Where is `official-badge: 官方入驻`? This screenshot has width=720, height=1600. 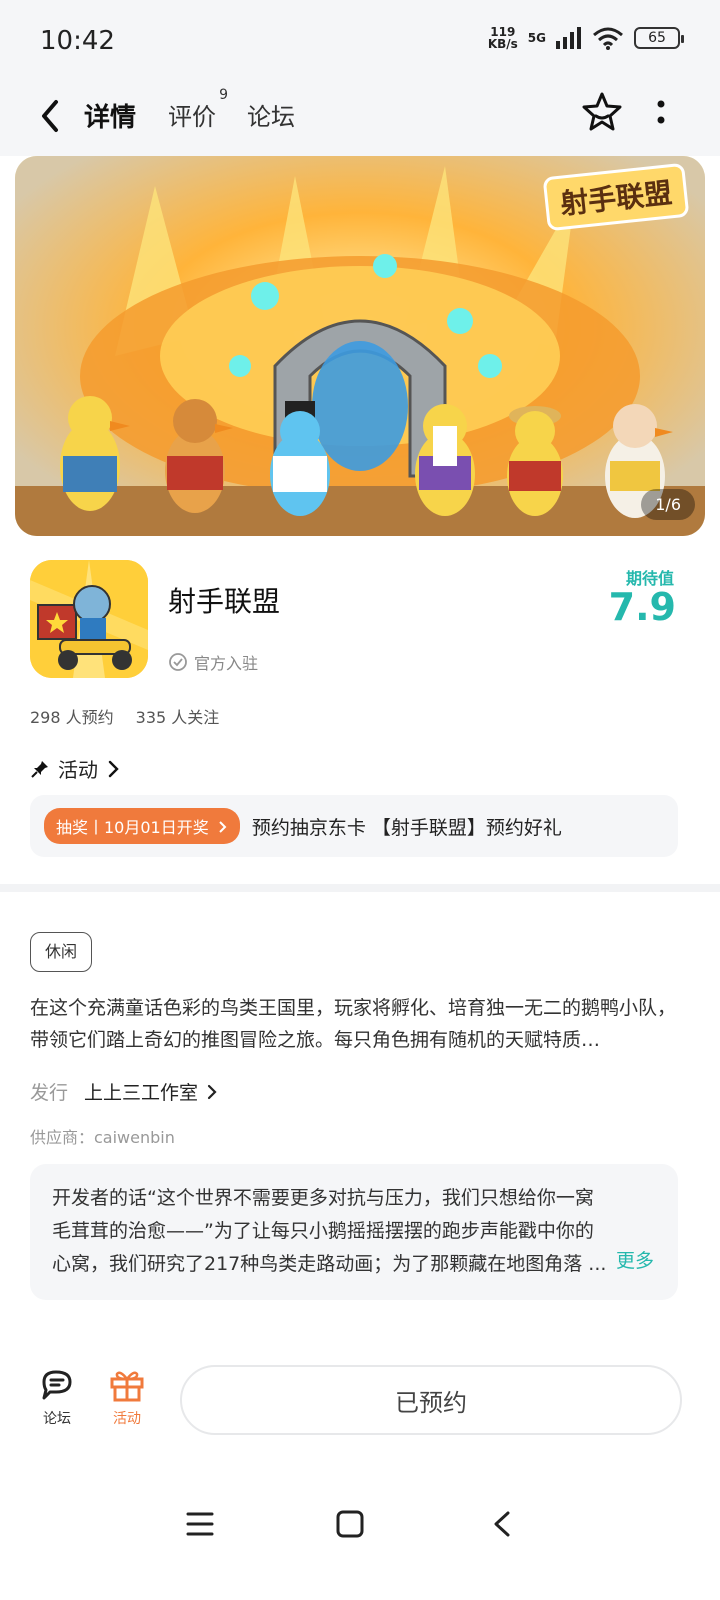
official-badge: 官方入驻 is located at coordinates (213, 662).